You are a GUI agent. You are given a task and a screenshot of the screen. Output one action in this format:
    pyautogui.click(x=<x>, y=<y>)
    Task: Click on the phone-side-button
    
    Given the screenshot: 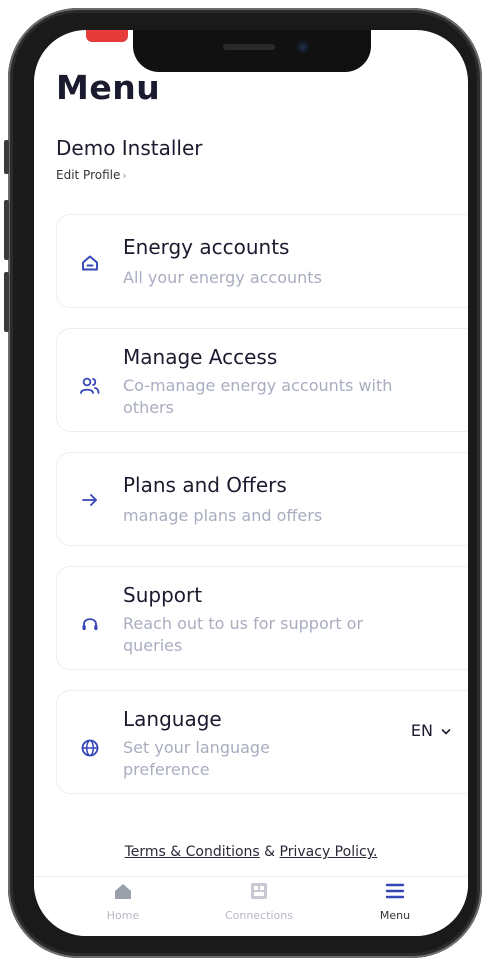 What is the action you would take?
    pyautogui.click(x=6, y=157)
    